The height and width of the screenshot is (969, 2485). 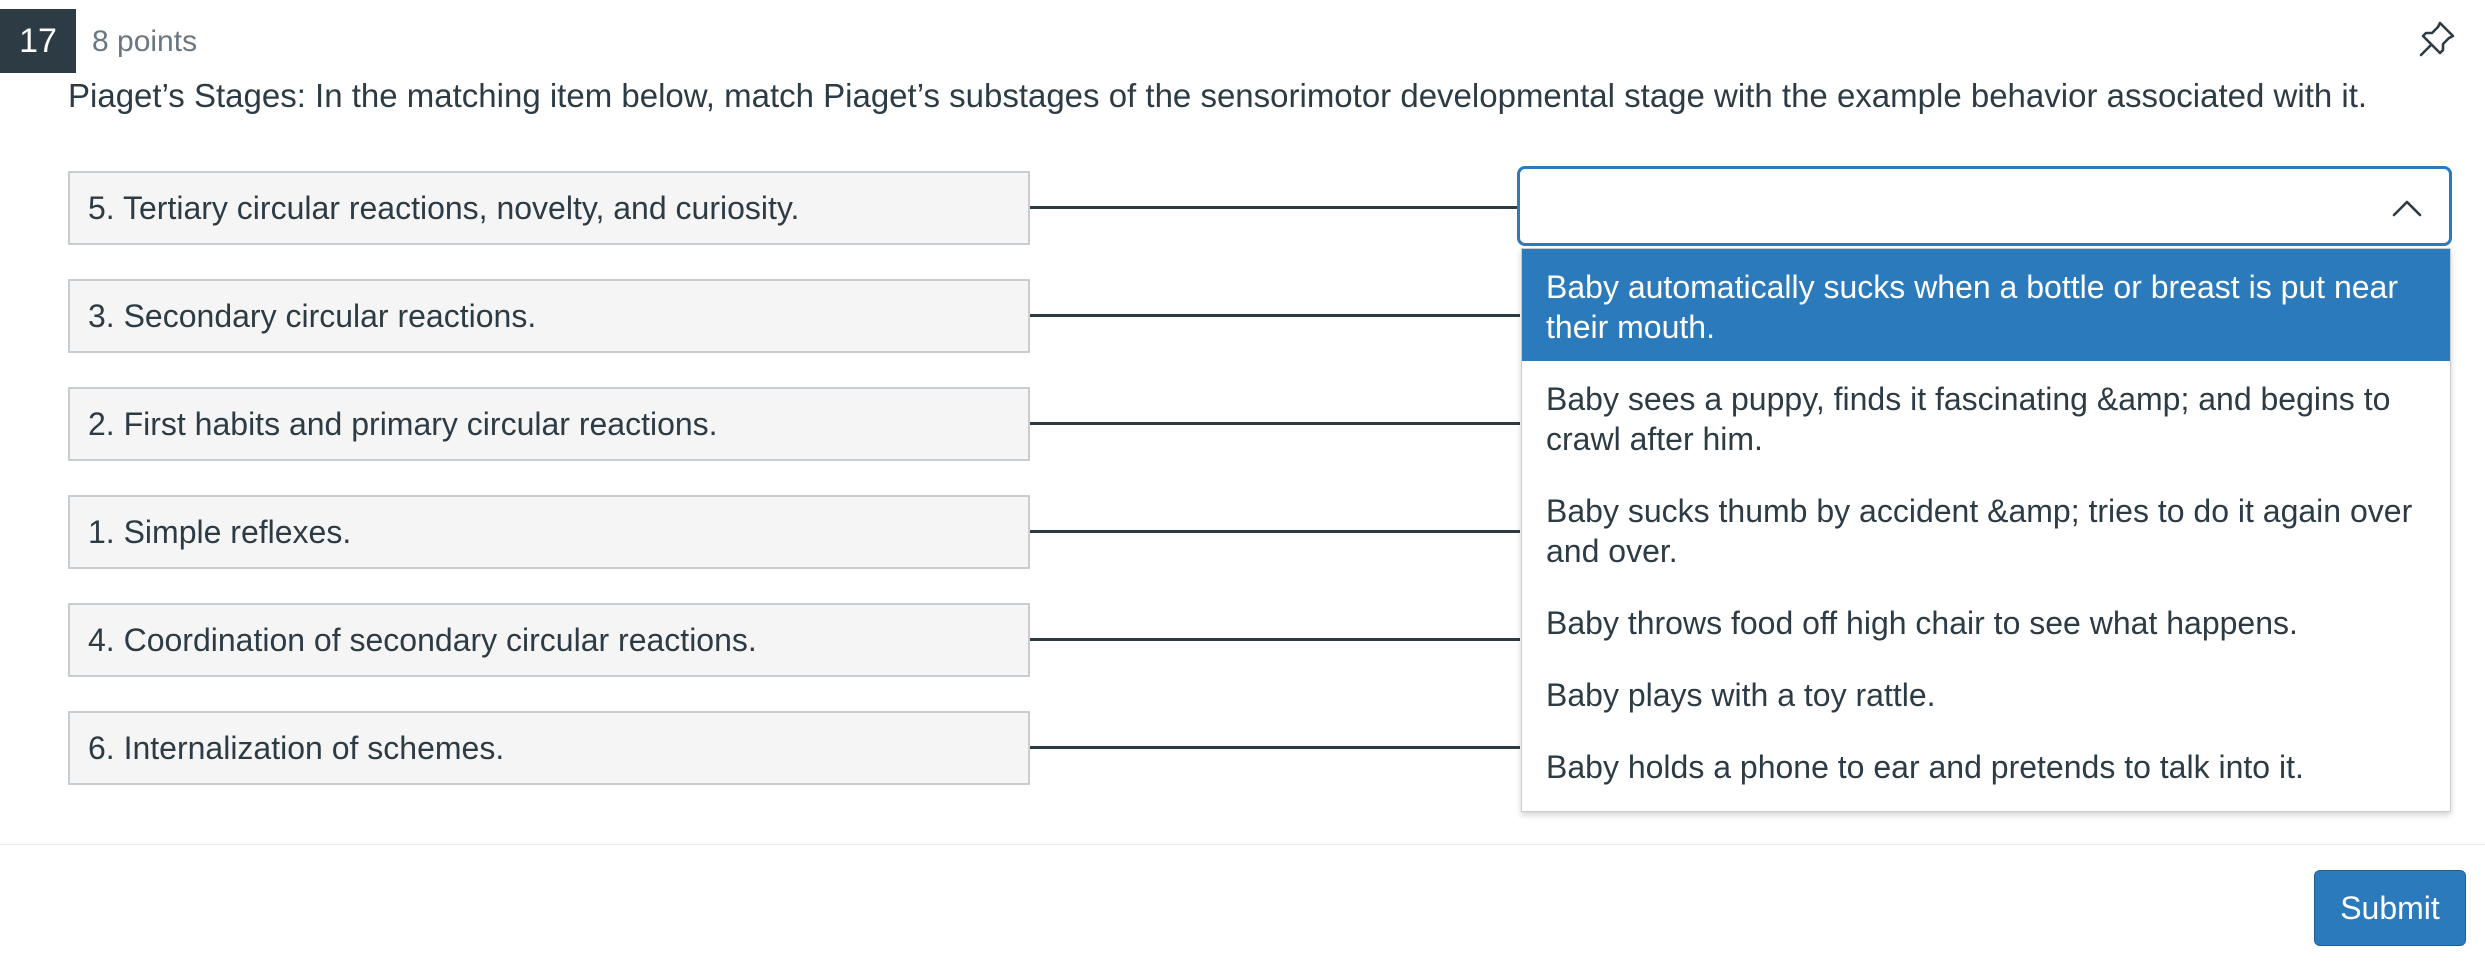 What do you see at coordinates (1986, 693) in the screenshot?
I see `dropdown-option: Baby plays with a toy rattle.` at bounding box center [1986, 693].